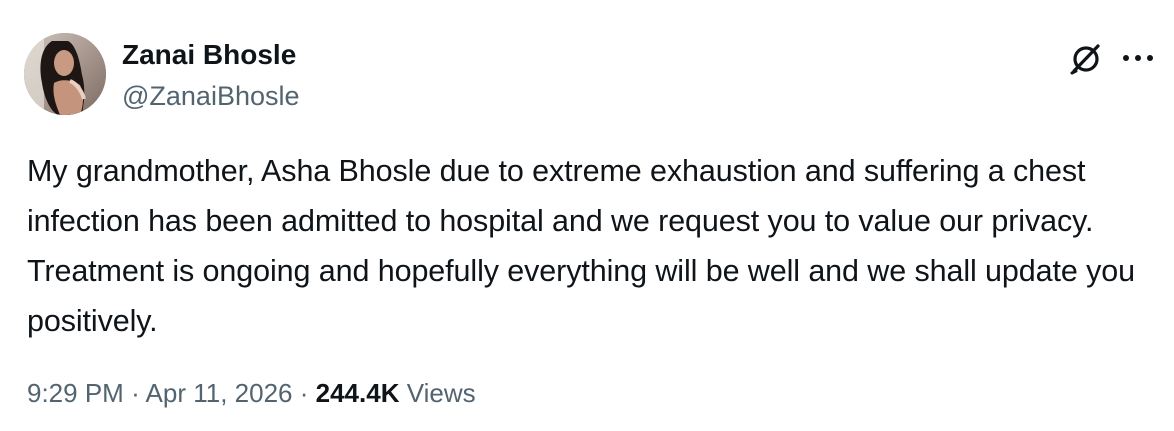 This screenshot has width=1174, height=431. Describe the element at coordinates (211, 55) in the screenshot. I see `display-name: Zanai Bhosle` at that location.